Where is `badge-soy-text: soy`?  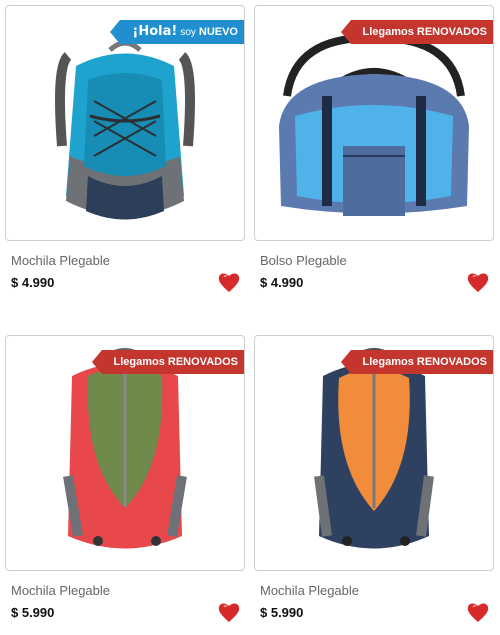
badge-soy-text: soy is located at coordinates (188, 32).